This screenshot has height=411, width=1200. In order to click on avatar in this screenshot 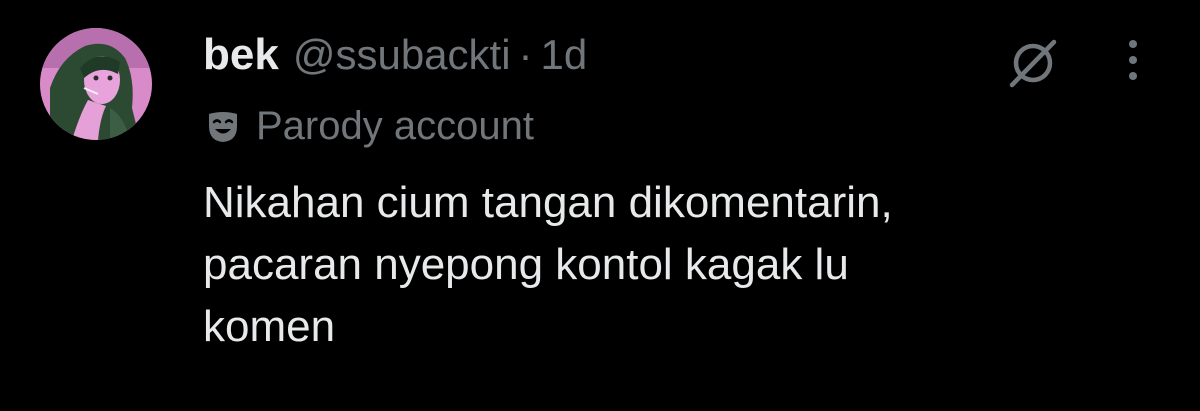, I will do `click(96, 84)`.